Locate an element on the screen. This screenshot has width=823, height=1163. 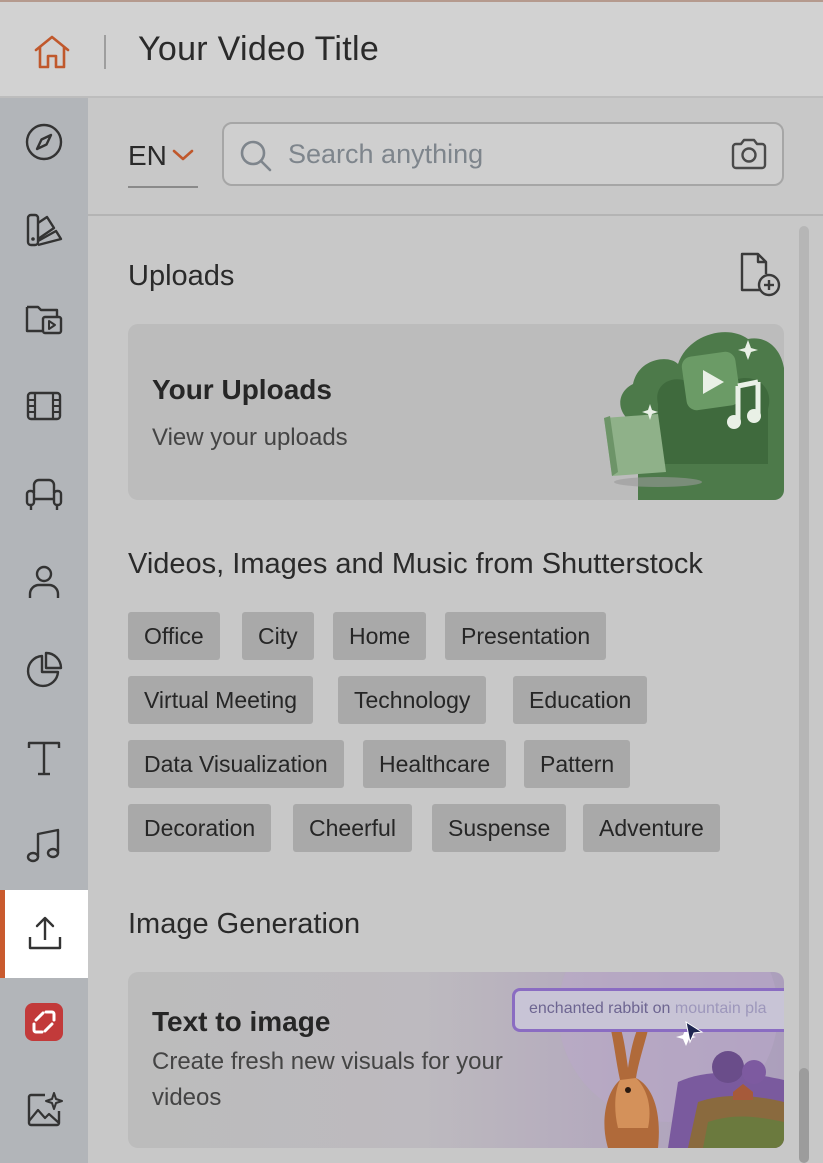
person-icon is located at coordinates (44, 581).